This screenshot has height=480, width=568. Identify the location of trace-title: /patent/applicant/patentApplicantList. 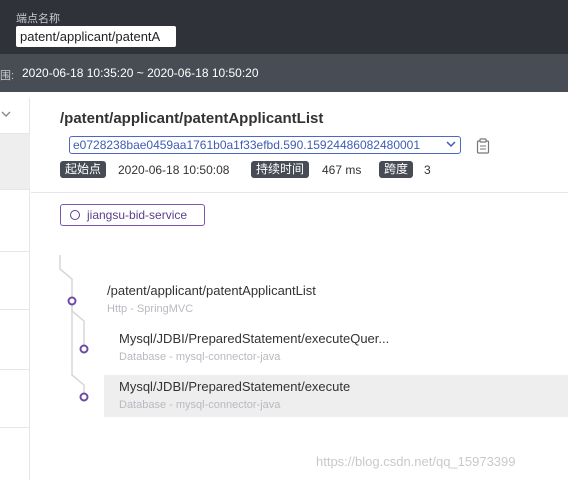
(192, 118).